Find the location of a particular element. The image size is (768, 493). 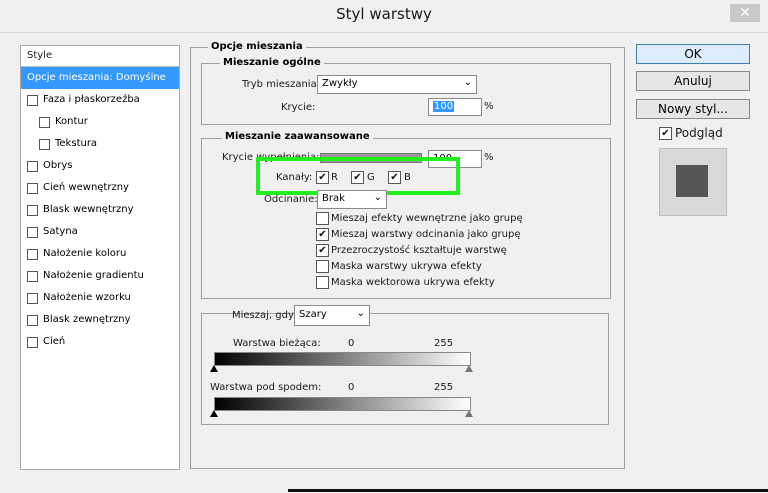

style-item-label: Satyna is located at coordinates (60, 231).